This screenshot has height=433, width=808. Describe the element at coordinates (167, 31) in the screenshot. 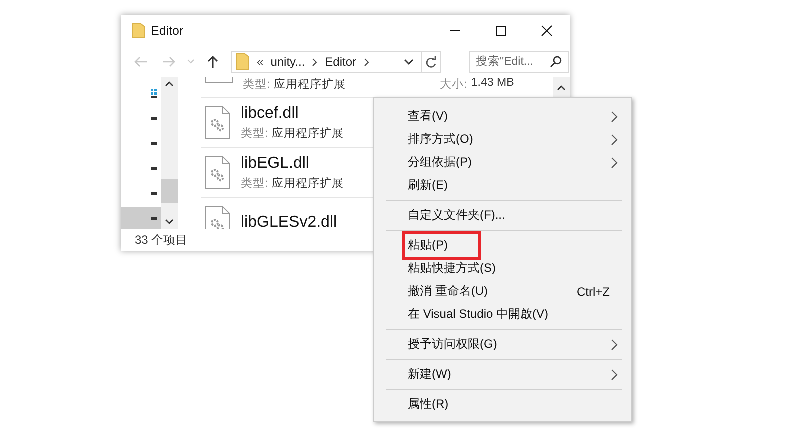

I see `window-title: Editor` at that location.